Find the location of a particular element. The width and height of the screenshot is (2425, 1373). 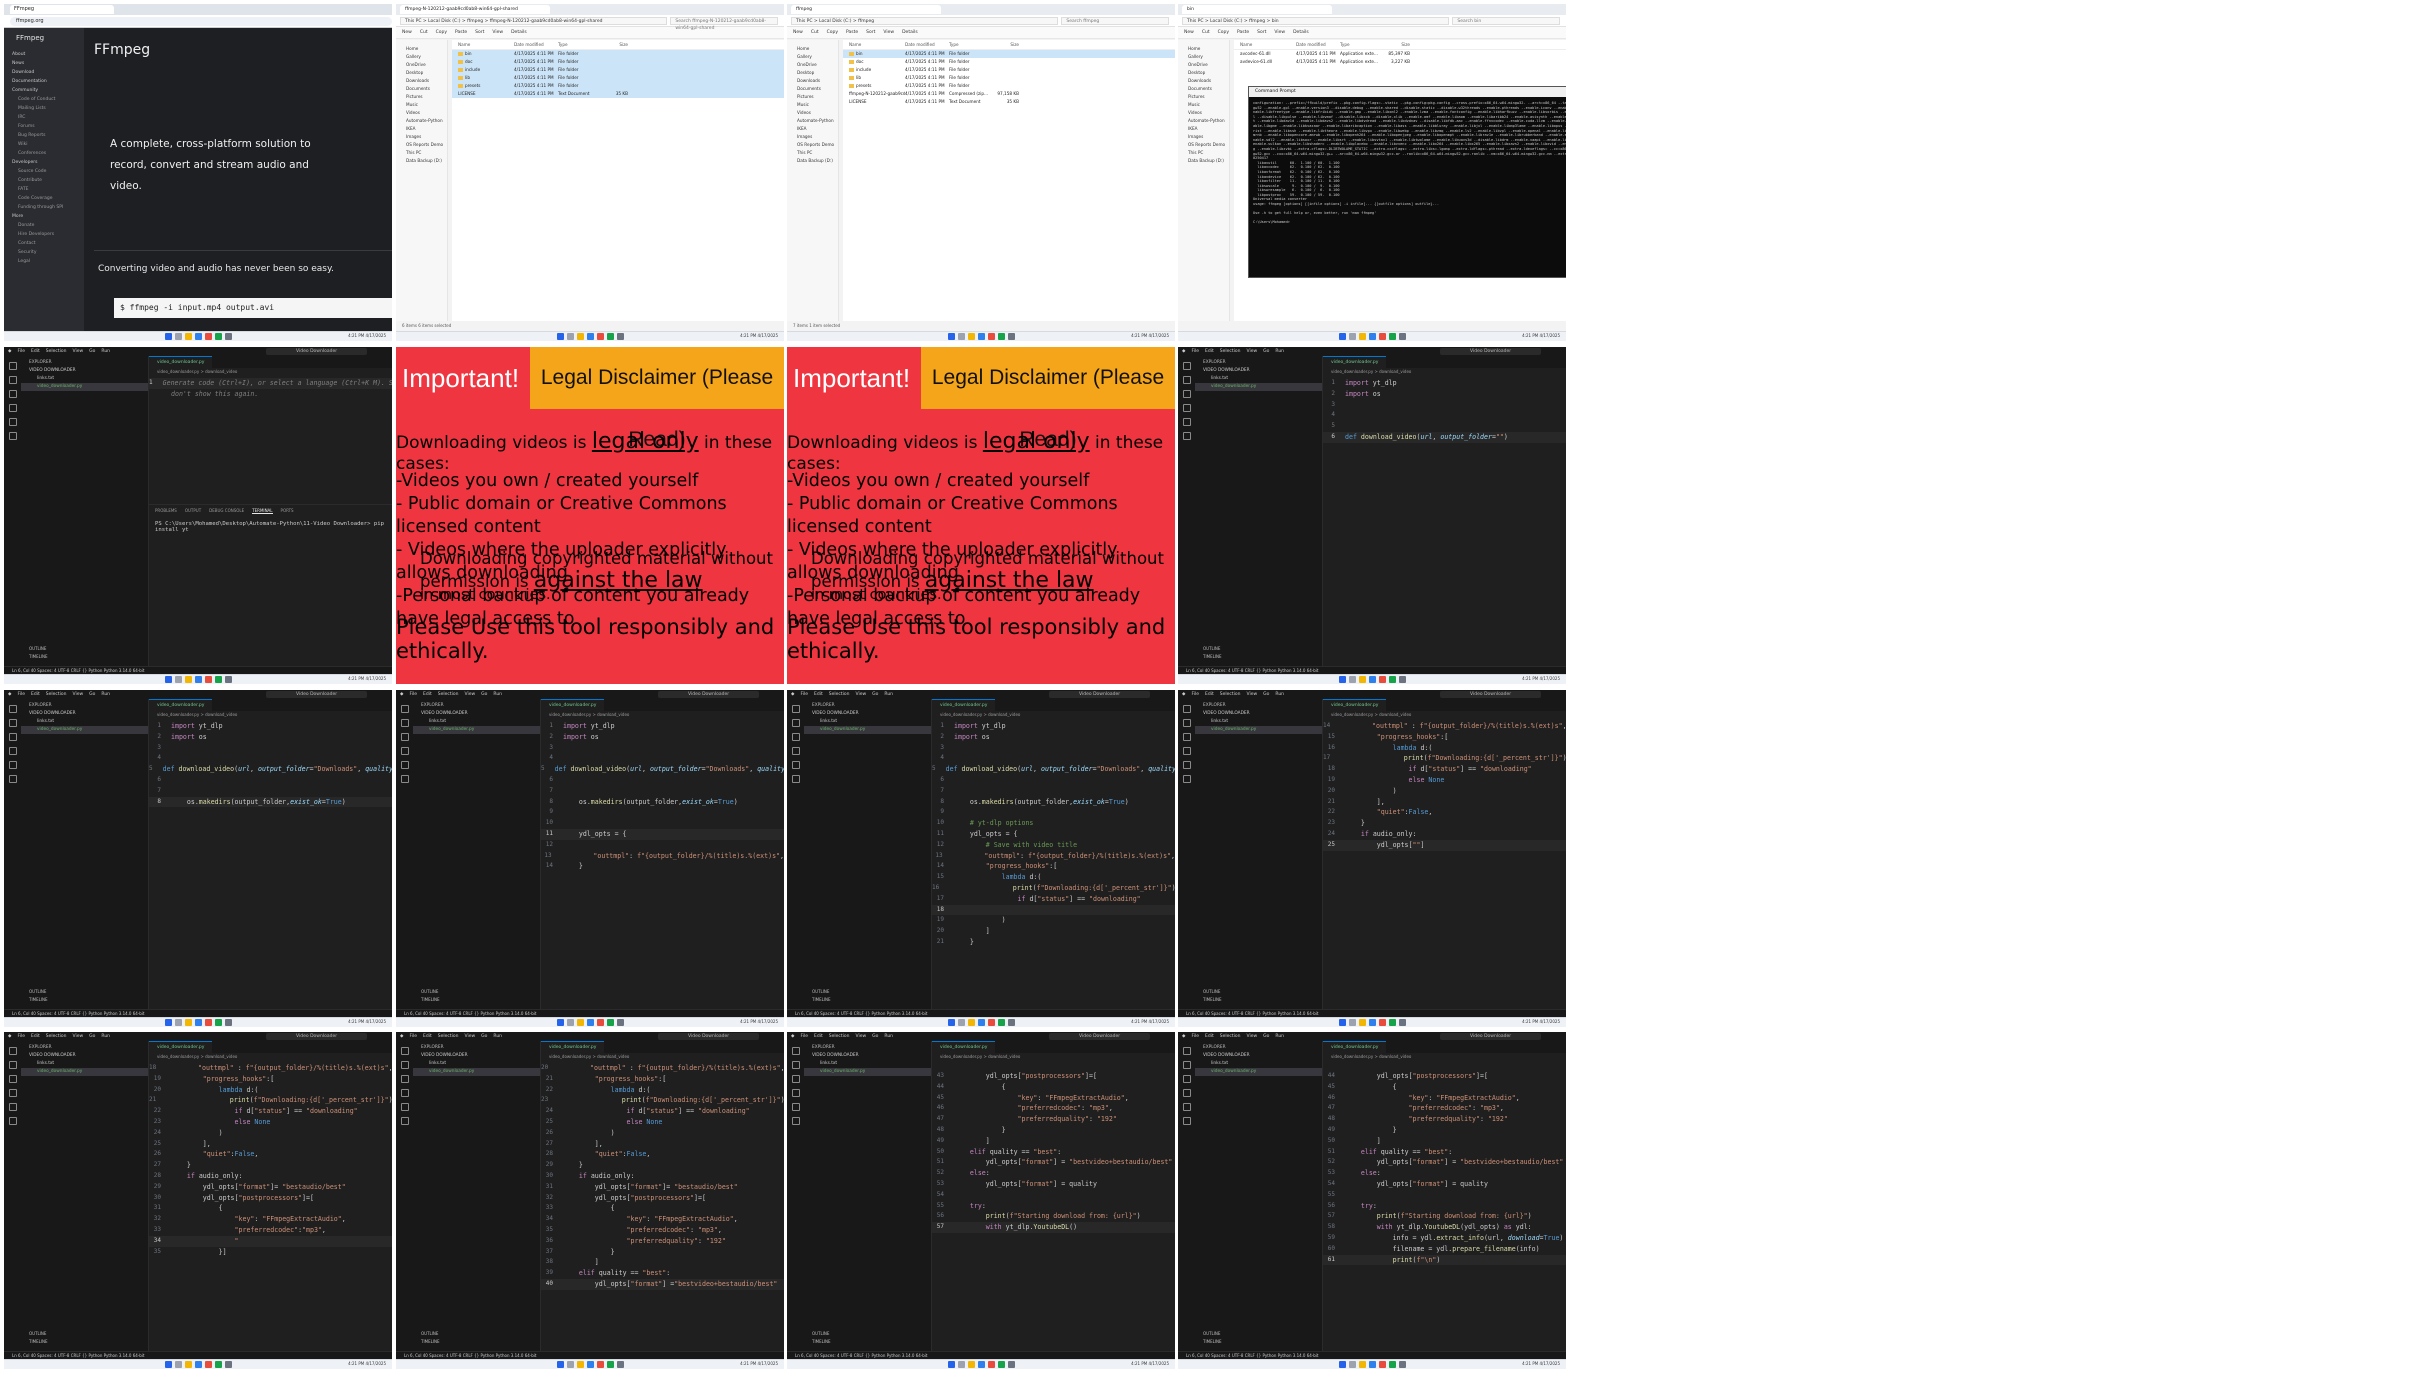

file-row: doc 4/17/2025 4:11 PM File folder is located at coordinates (1009, 62).